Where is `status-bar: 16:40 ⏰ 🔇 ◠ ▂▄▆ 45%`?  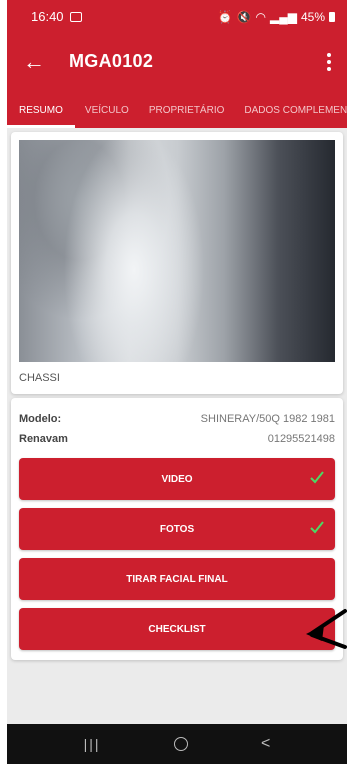 status-bar: 16:40 ⏰ 🔇 ◠ ▂▄▆ 45% is located at coordinates (177, 16).